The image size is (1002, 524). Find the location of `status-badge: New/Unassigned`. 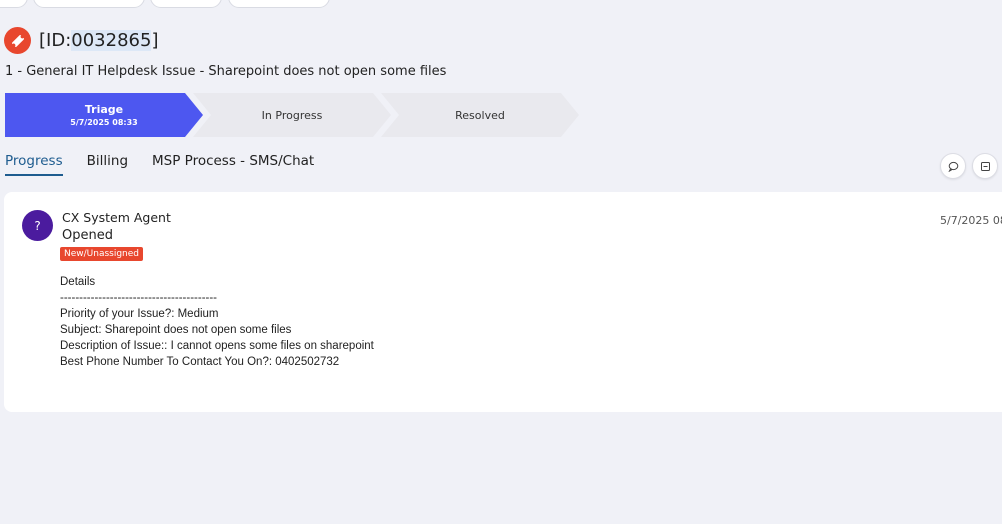

status-badge: New/Unassigned is located at coordinates (102, 254).